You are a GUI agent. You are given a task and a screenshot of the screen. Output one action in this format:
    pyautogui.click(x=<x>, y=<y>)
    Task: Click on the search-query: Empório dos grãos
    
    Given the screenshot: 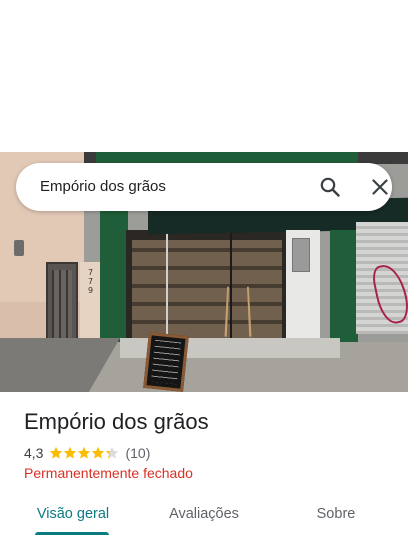 What is the action you would take?
    pyautogui.click(x=103, y=186)
    